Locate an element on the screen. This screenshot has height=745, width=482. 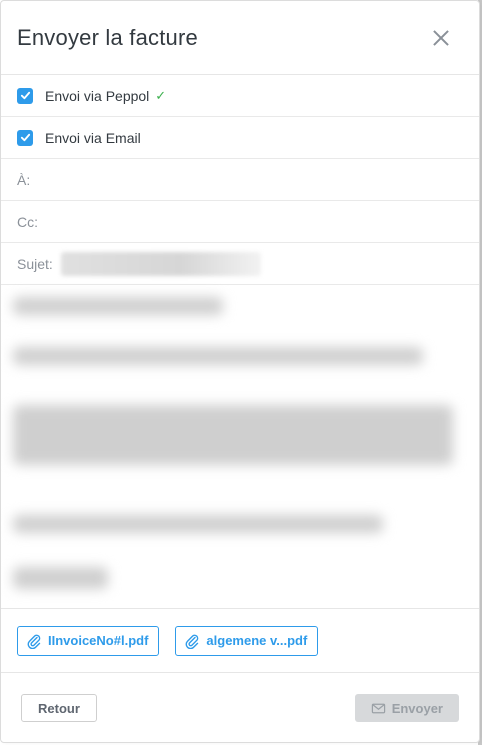
envelope-icon is located at coordinates (378, 708).